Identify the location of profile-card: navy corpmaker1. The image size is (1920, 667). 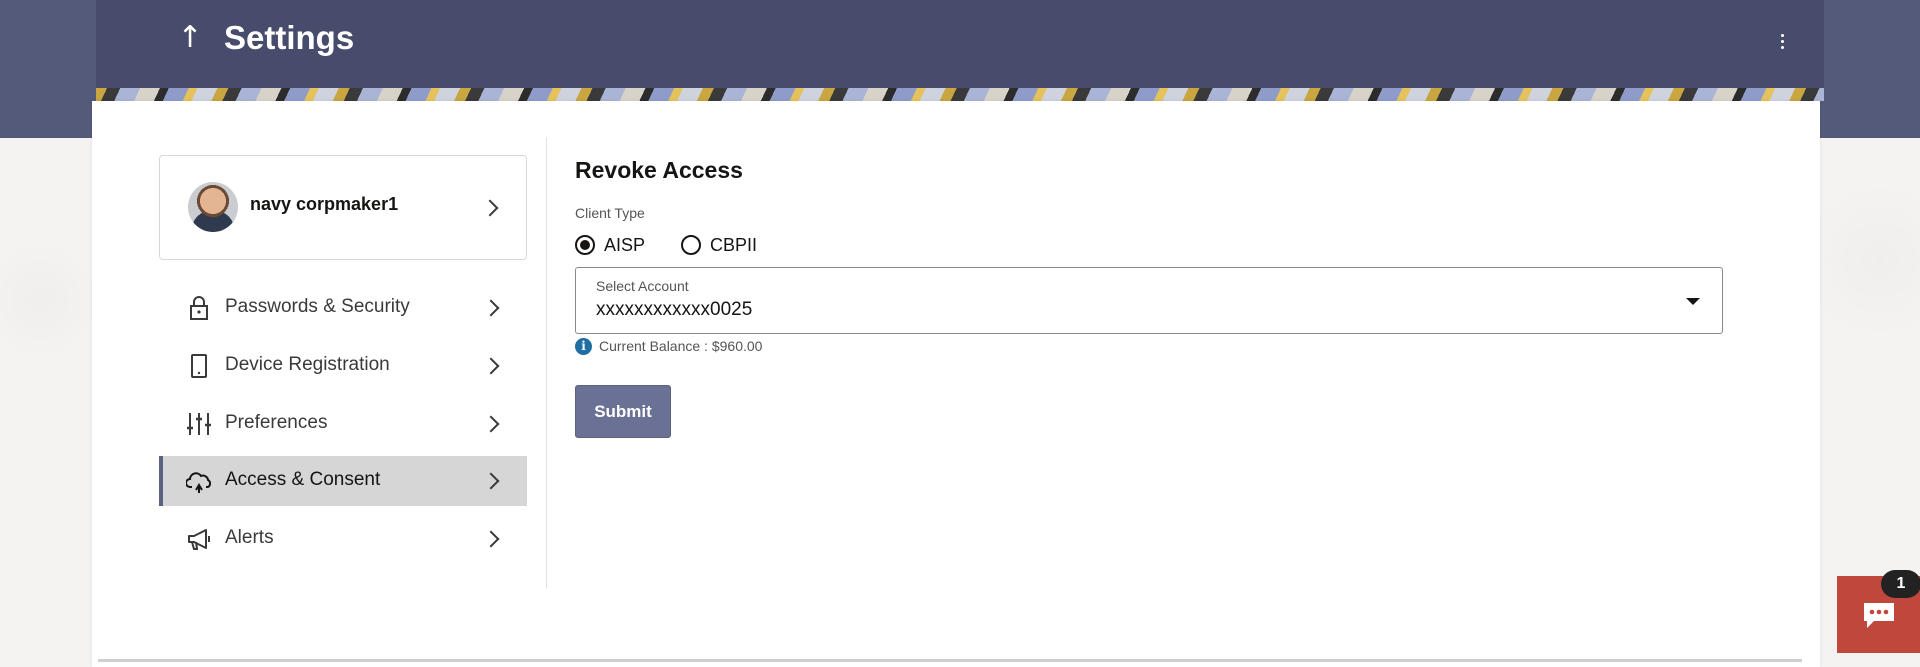
(343, 207).